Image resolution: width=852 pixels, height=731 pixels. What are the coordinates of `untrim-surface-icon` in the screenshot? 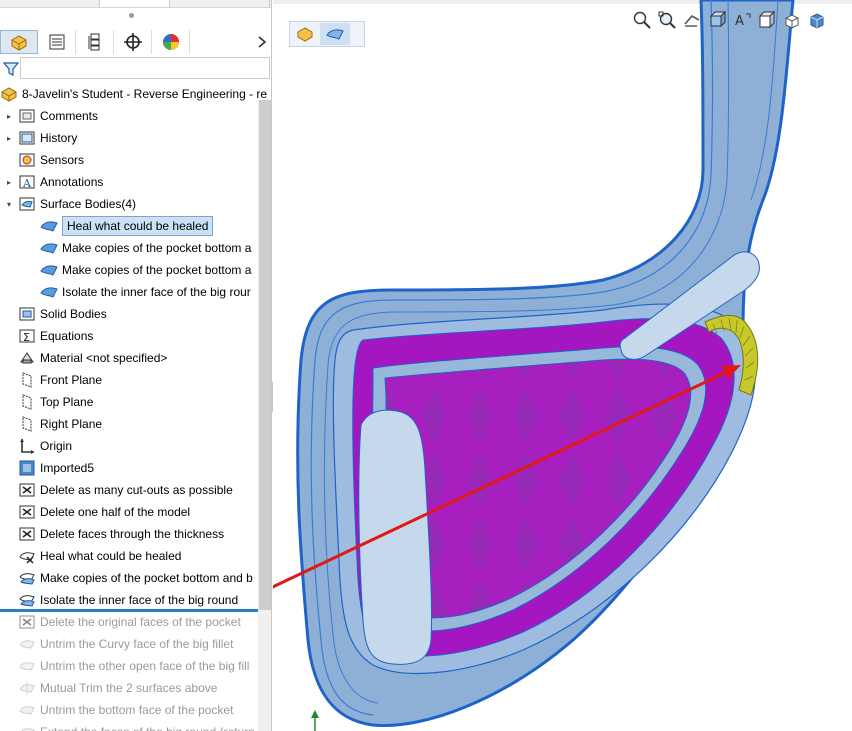 It's located at (27, 666).